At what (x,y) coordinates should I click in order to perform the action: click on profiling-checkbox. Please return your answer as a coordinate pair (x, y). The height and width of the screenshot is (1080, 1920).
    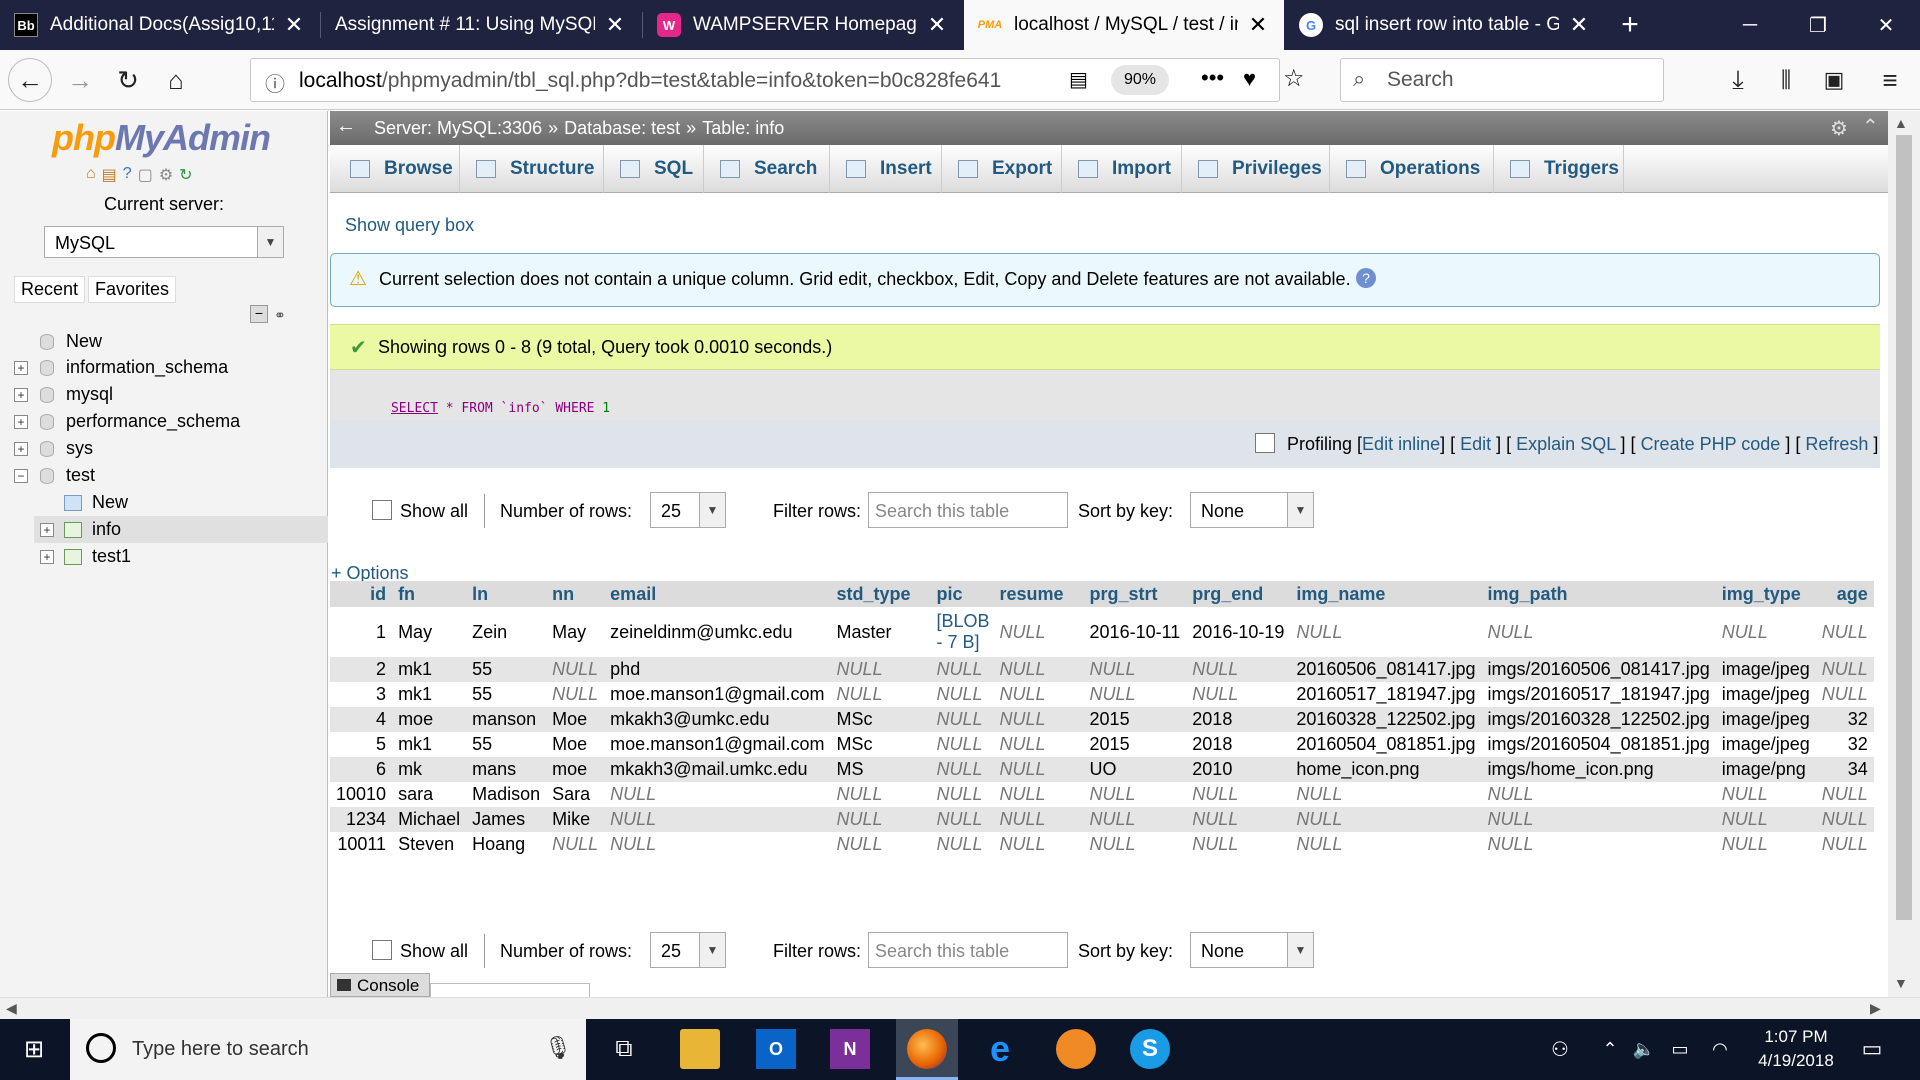
    Looking at the image, I should click on (1265, 443).